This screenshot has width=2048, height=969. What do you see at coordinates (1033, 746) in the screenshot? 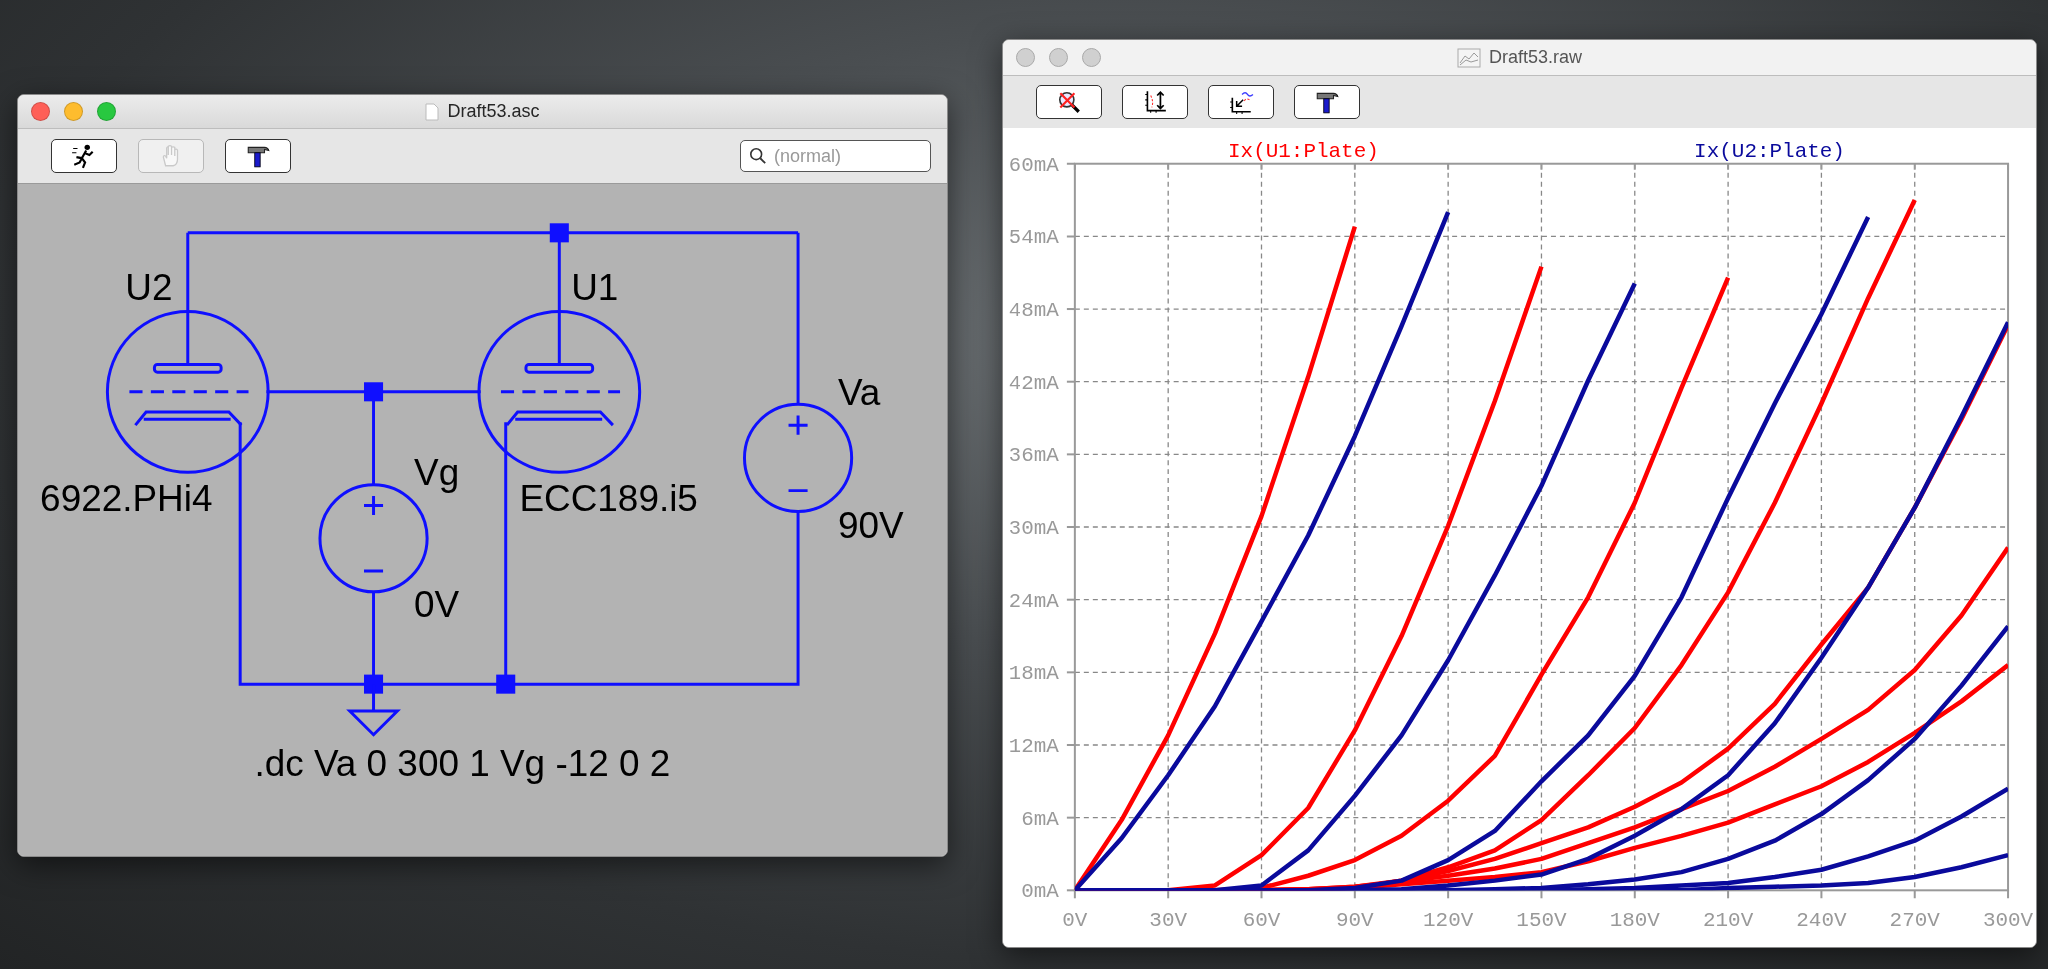
I see `y-axis-tick-label: 12mA` at bounding box center [1033, 746].